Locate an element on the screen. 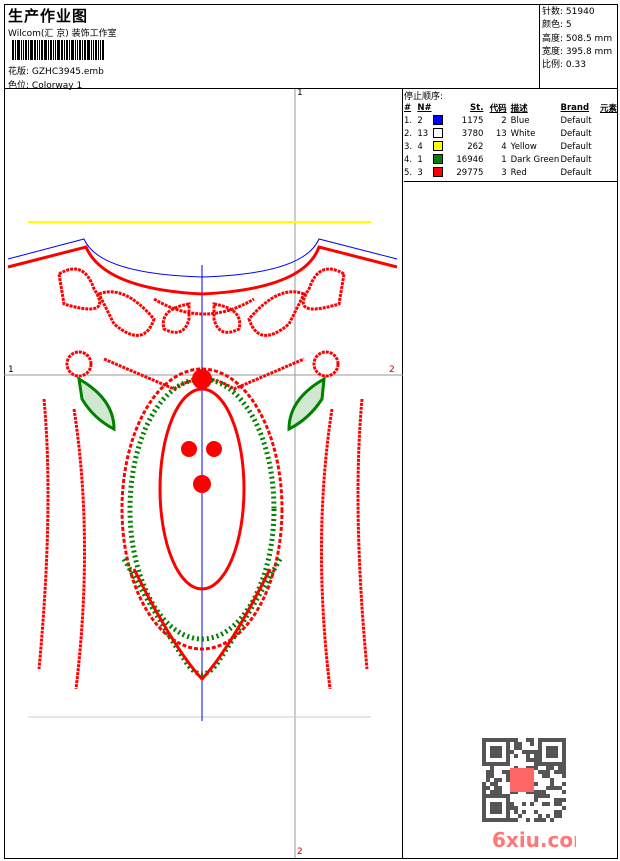  watermark: 6xiu.com is located at coordinates (535, 795).